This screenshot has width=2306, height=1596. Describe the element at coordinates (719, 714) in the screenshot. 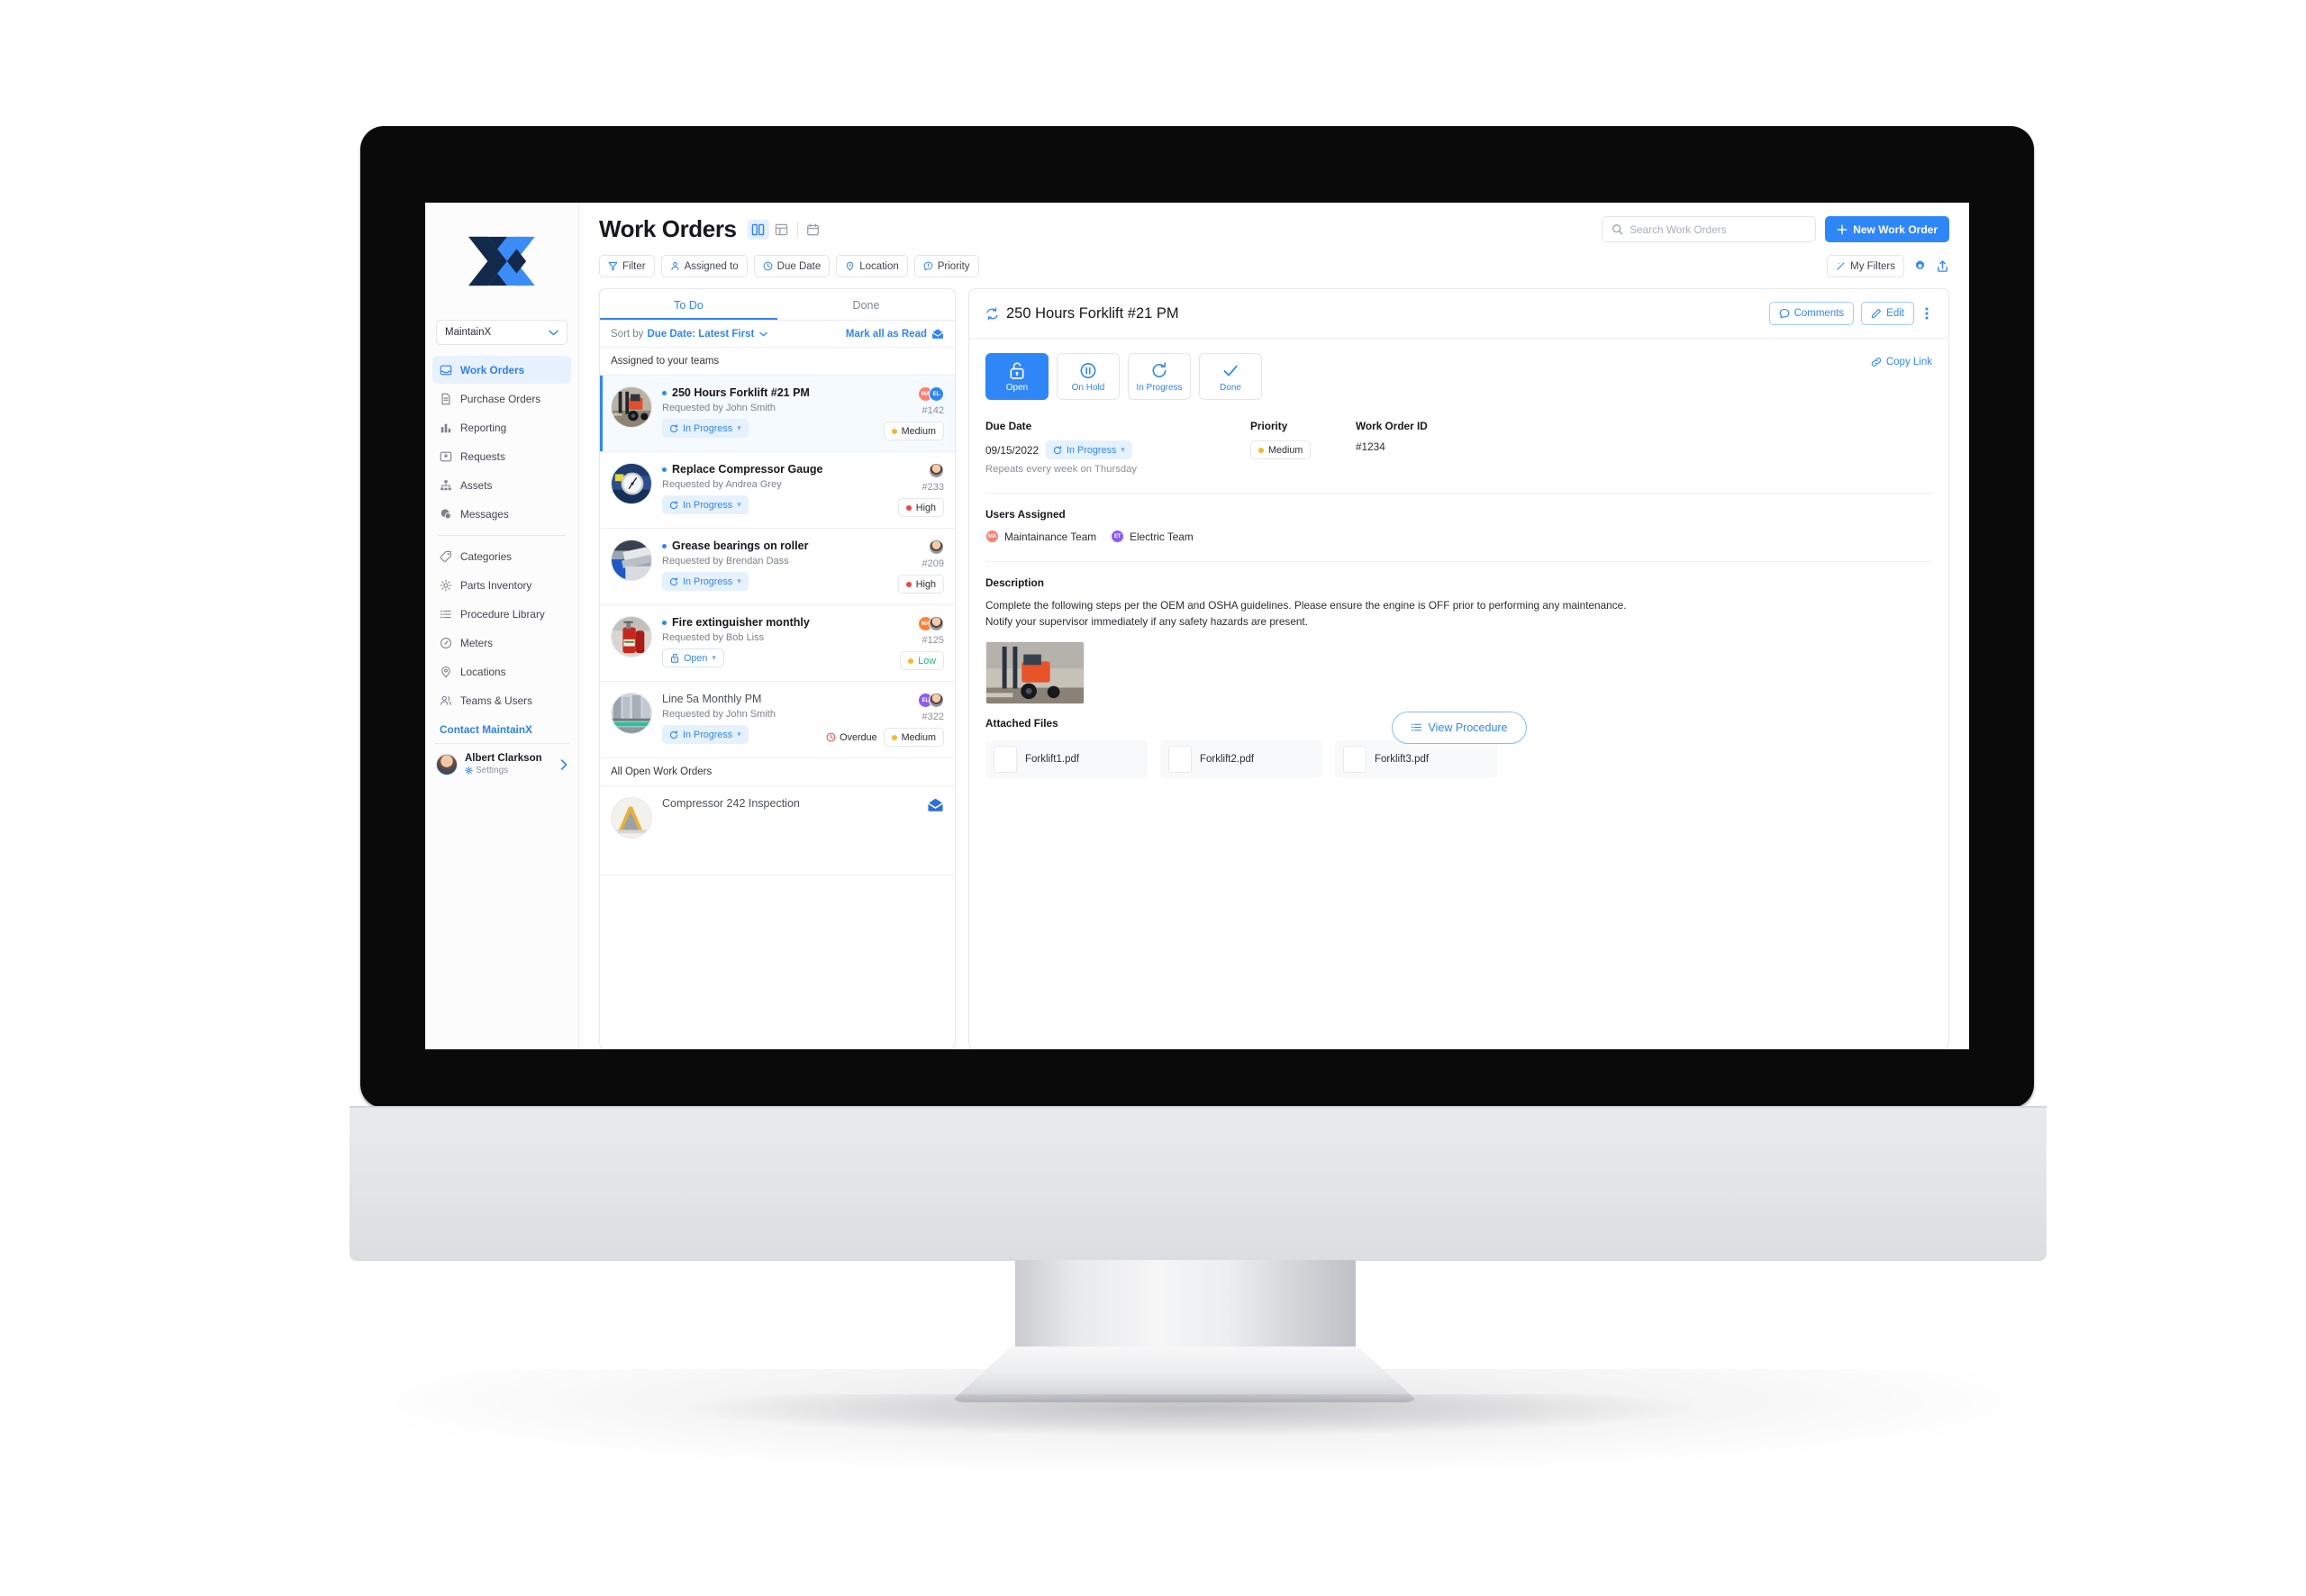

I see `work-order-requester: Requested by John Smith` at that location.